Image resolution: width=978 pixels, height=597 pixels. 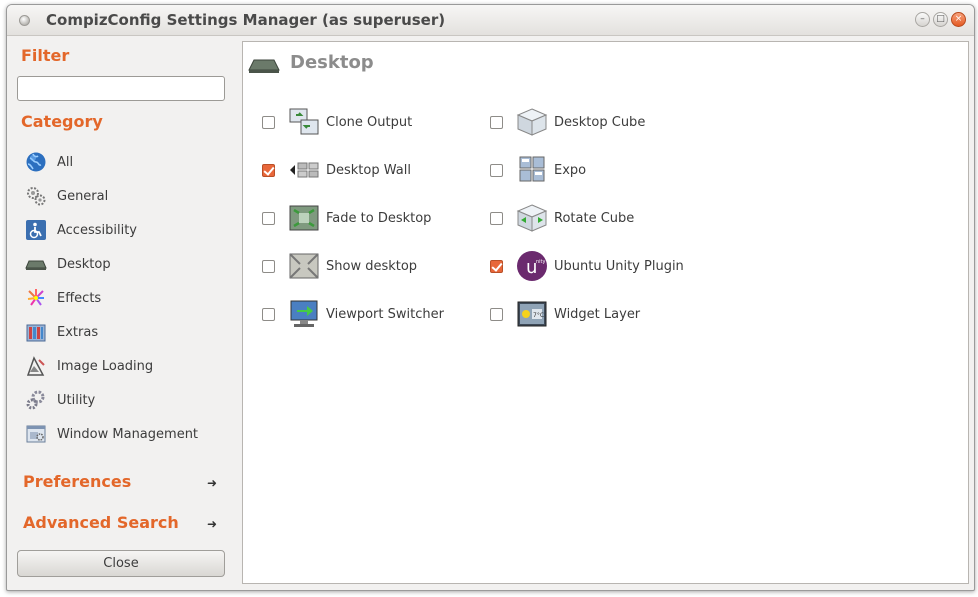 I want to click on plugin-rotate-cube: Rotate Cube, so click(x=562, y=218).